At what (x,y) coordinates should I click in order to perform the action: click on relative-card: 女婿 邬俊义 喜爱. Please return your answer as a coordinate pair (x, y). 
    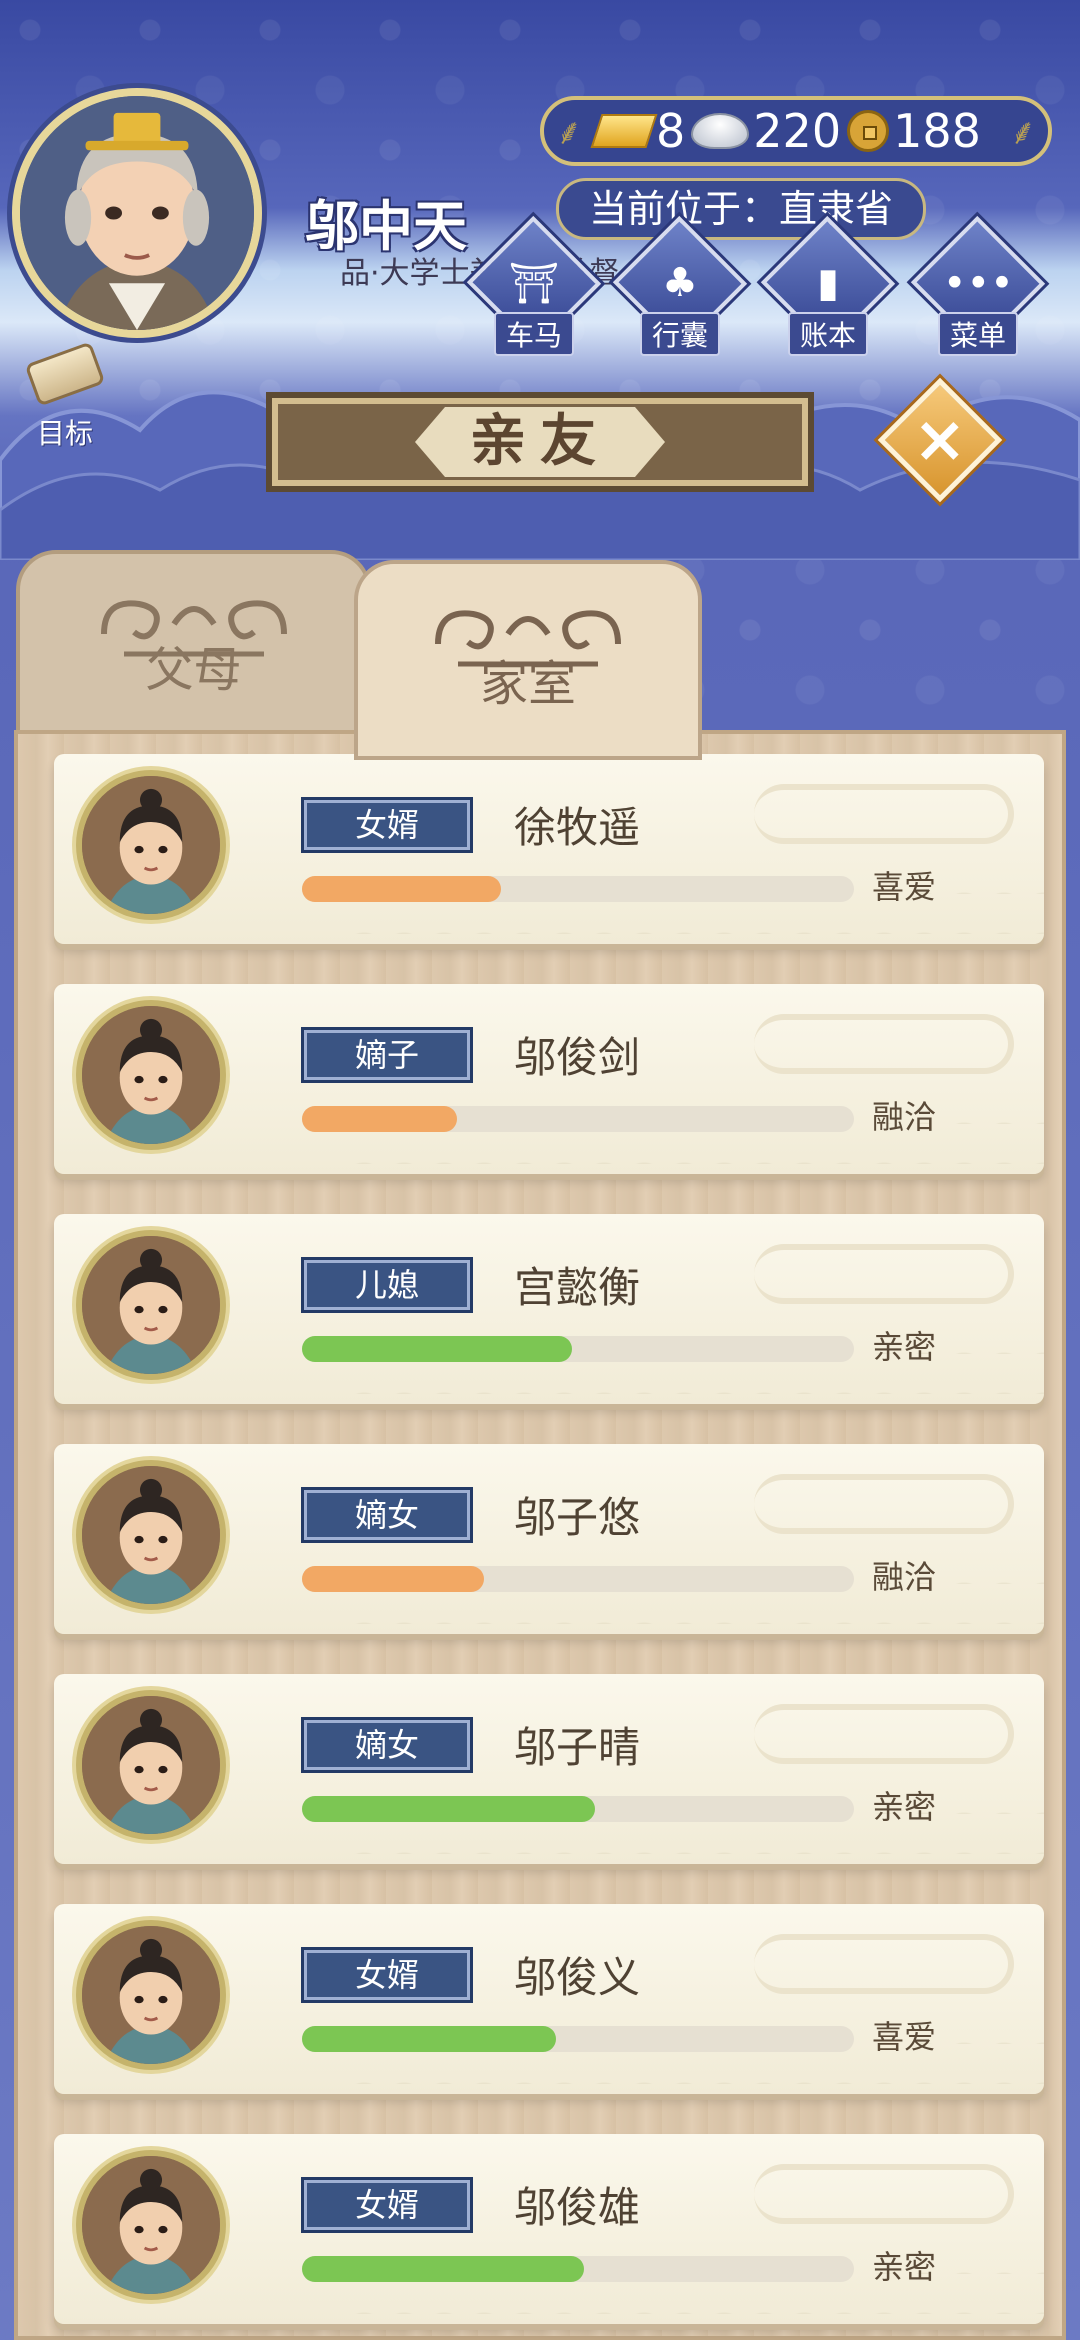
    Looking at the image, I should click on (549, 1999).